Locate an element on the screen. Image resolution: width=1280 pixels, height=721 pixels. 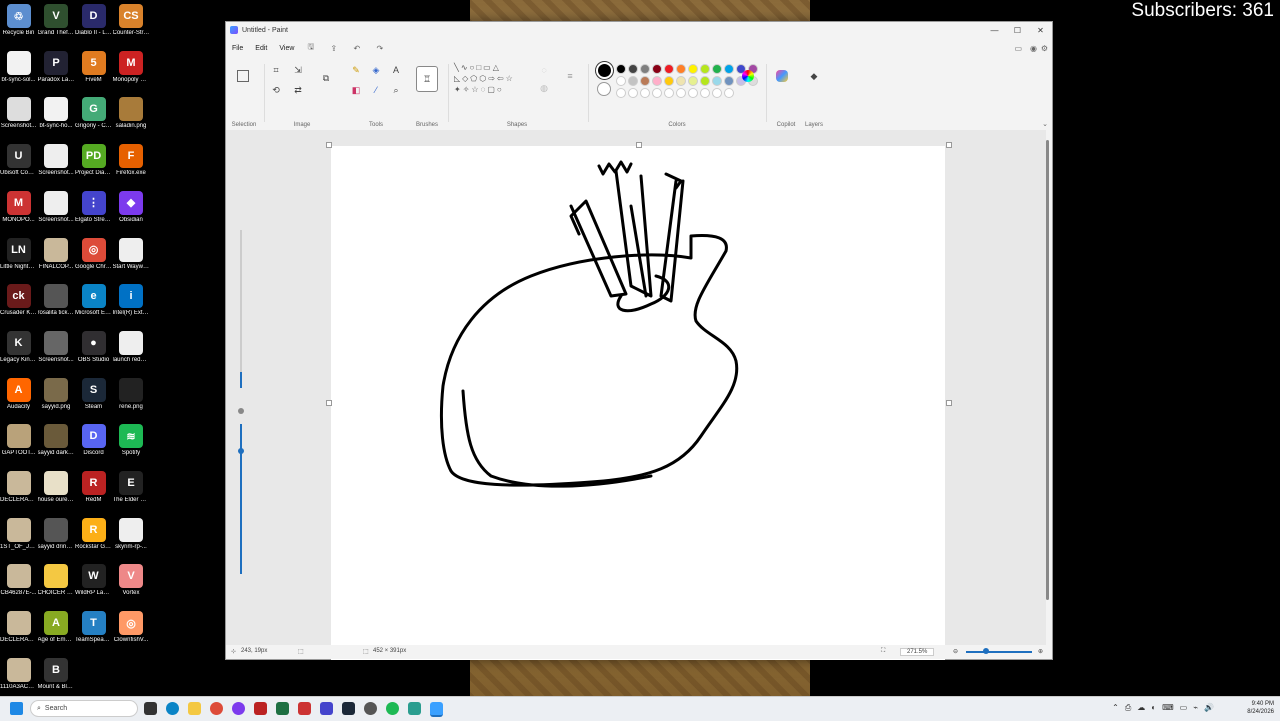
desktop-icon: GGrigoriy - Chrome is located at coordinates (93, 113).